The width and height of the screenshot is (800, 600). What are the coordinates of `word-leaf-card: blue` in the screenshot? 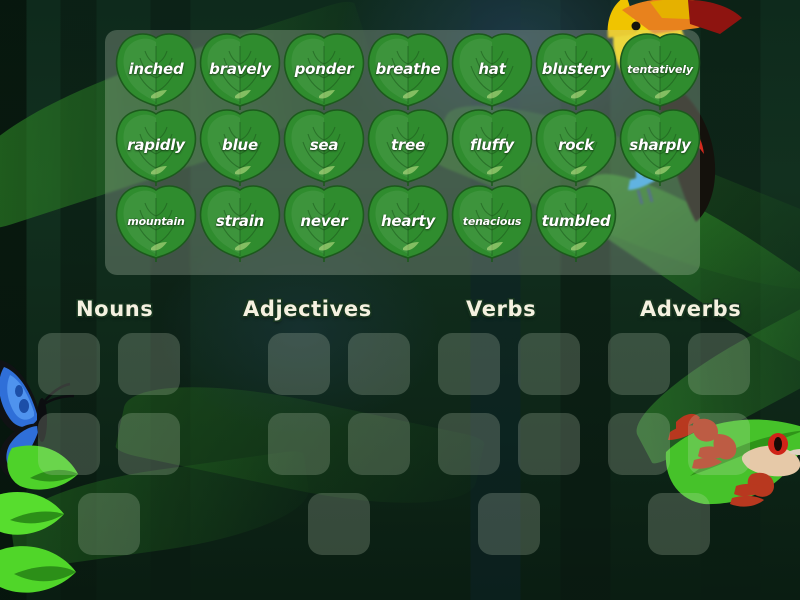 It's located at (240, 147).